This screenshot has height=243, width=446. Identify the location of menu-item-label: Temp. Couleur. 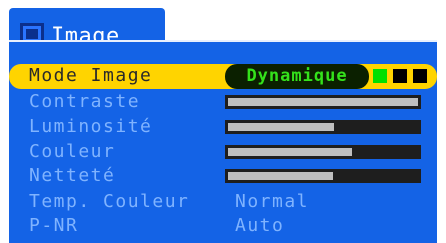
(109, 201).